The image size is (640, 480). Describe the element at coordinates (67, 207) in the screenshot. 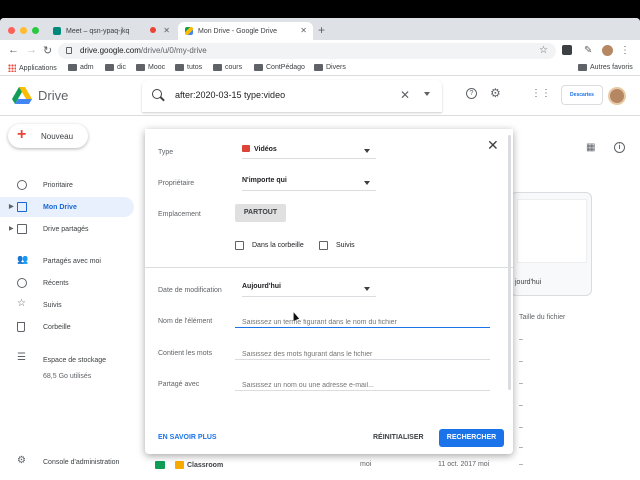

I see `sidebar-item-my-drive: ▶ Mon Drive` at that location.